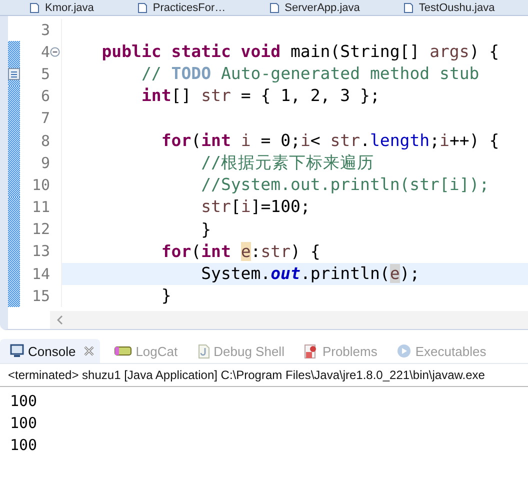 This screenshot has height=488, width=528. I want to click on code-line: for(int e:str) {, so click(240, 252).